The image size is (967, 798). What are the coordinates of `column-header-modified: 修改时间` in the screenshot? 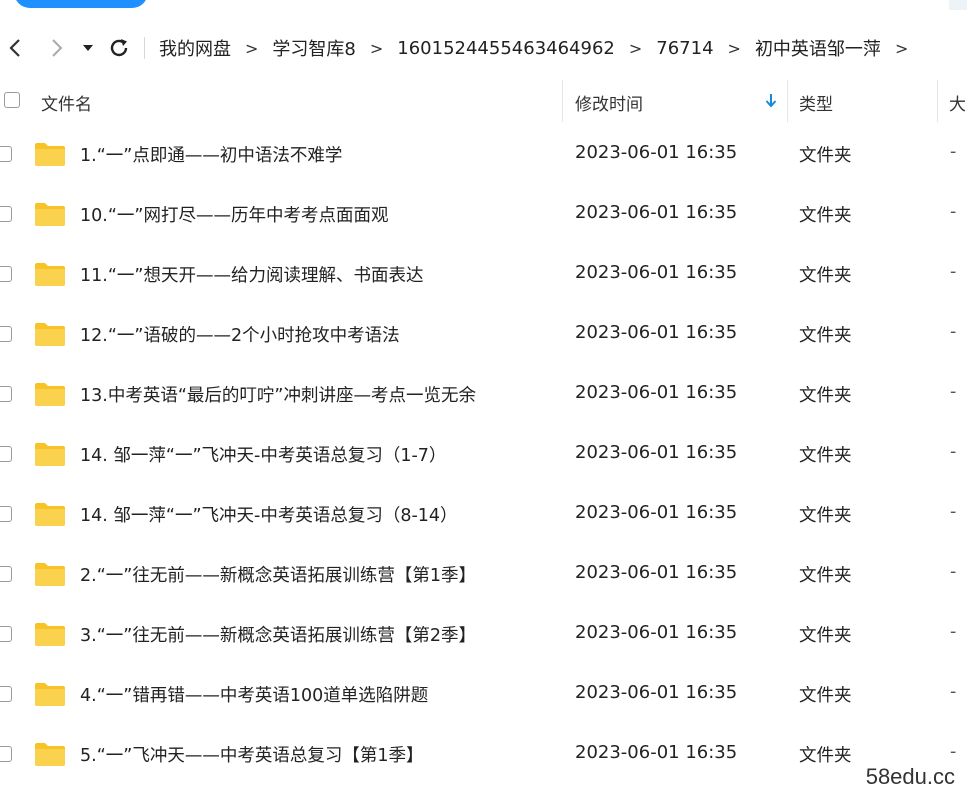 It's located at (609, 102).